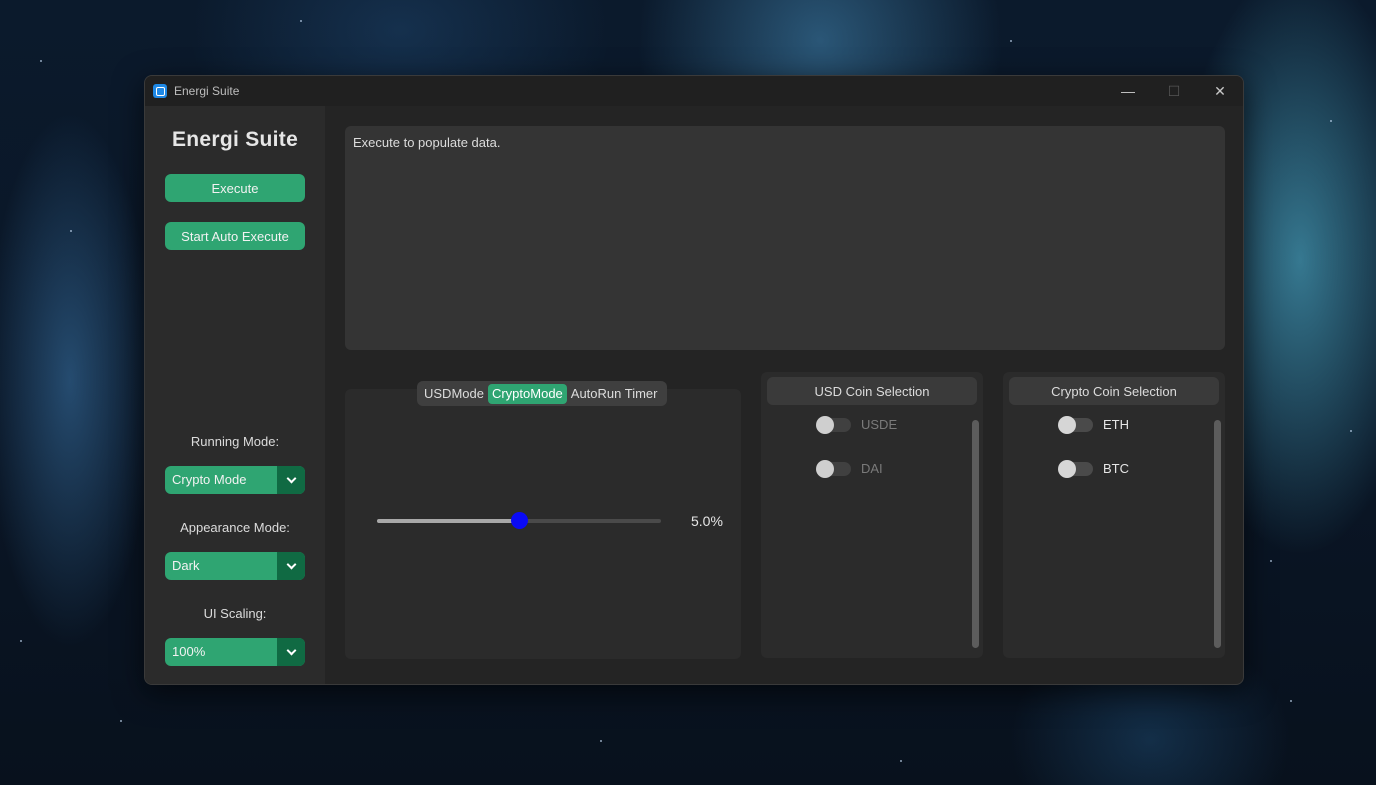 Image resolution: width=1376 pixels, height=785 pixels. I want to click on tab-usd-mode: USDMode, so click(454, 394).